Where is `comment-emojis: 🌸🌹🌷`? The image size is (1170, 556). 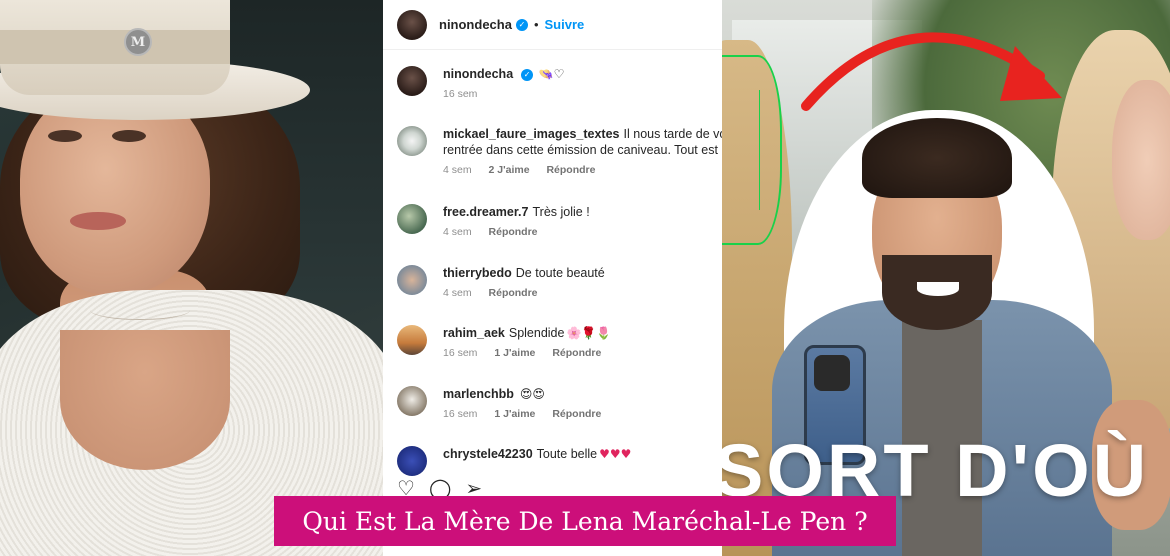 comment-emojis: 🌸🌹🌷 is located at coordinates (589, 333).